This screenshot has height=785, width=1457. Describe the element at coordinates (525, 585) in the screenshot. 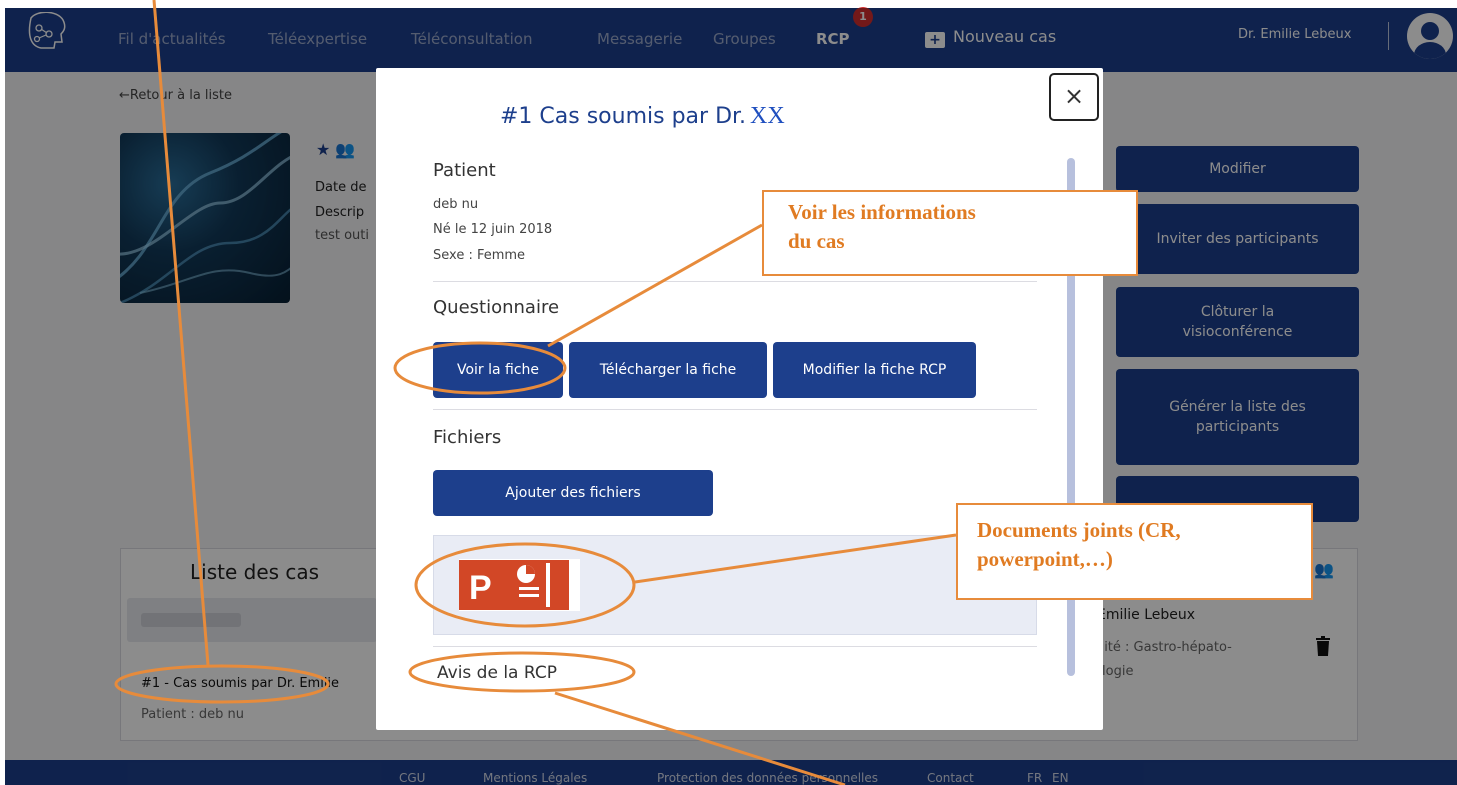

I see `annotation-ellipse-ppt-file` at that location.